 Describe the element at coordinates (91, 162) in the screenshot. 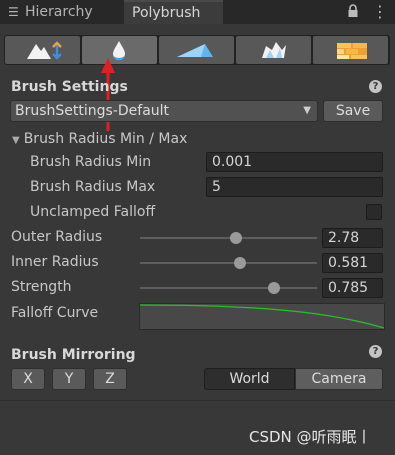

I see `radius-min-label: Brush Radius Min` at that location.